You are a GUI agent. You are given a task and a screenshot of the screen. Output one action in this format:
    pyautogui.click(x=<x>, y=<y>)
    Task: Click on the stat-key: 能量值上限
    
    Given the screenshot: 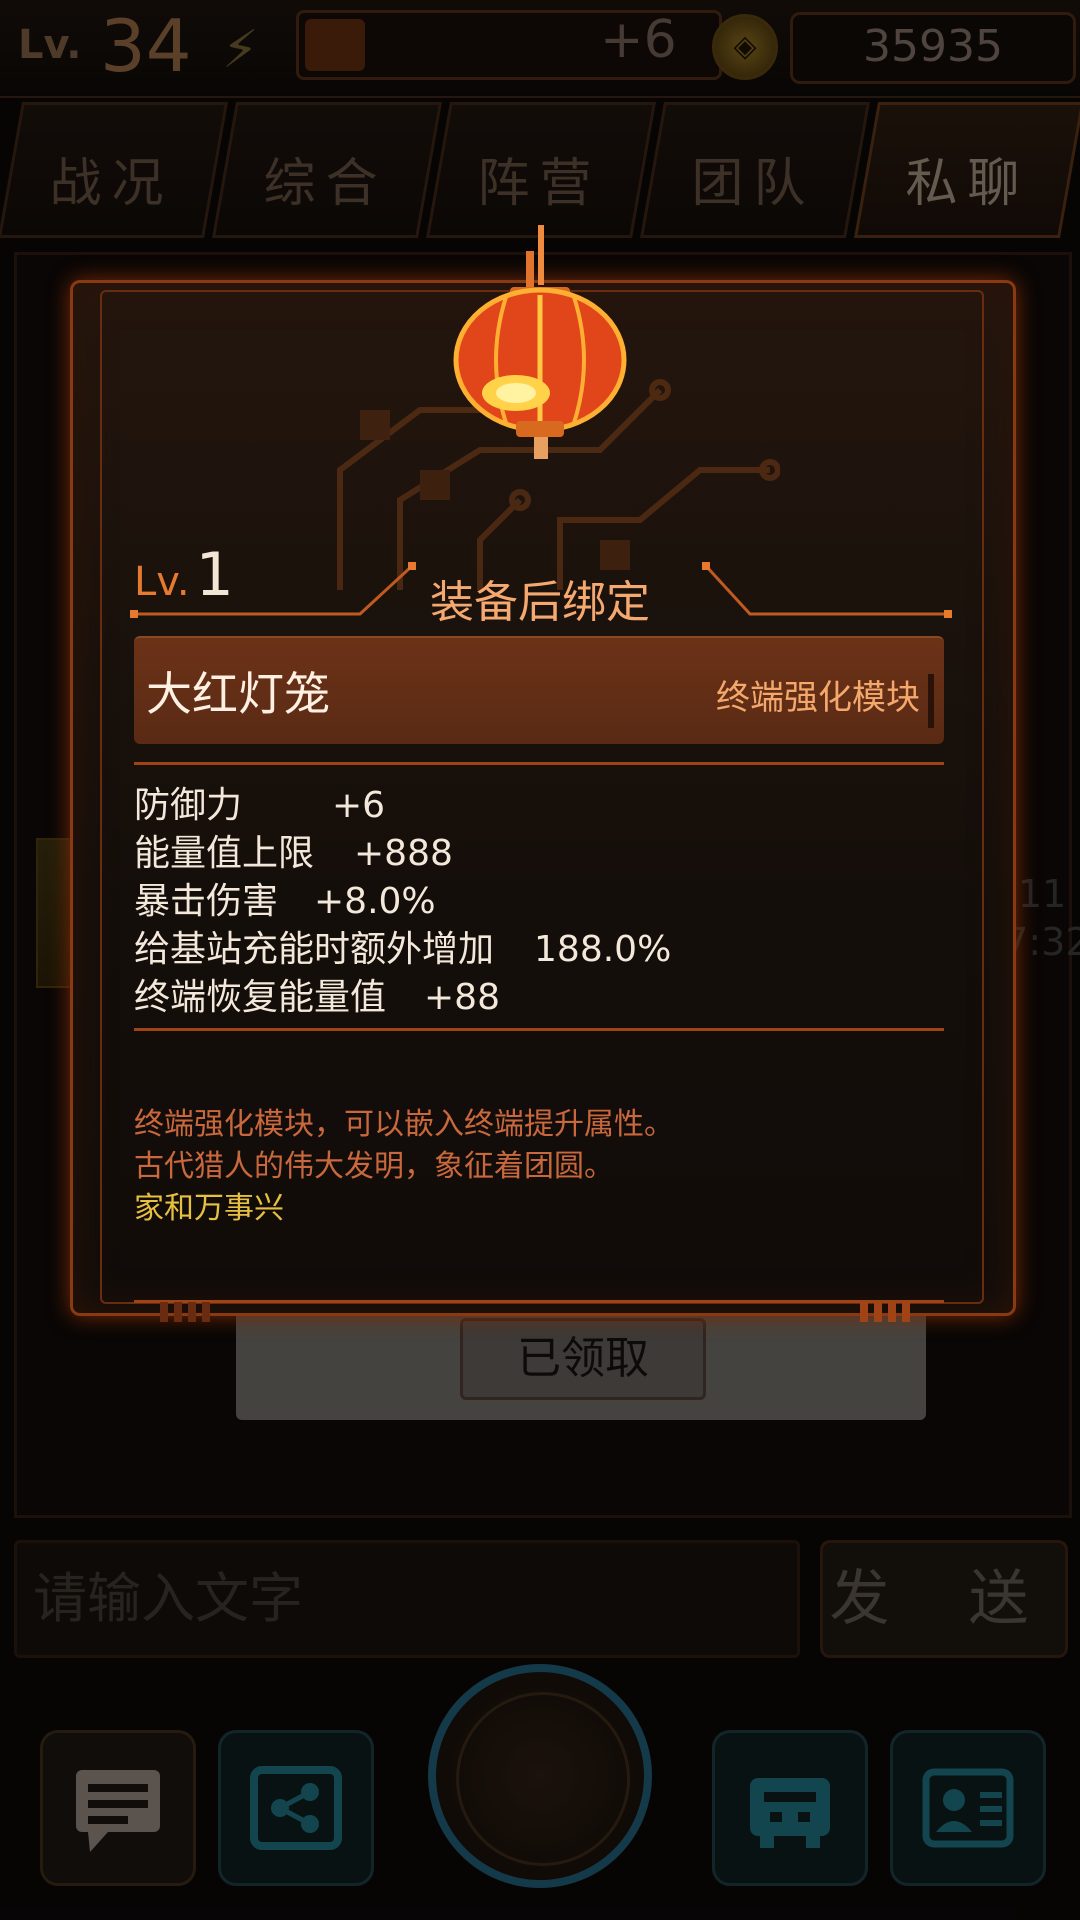 What is the action you would take?
    pyautogui.click(x=224, y=853)
    